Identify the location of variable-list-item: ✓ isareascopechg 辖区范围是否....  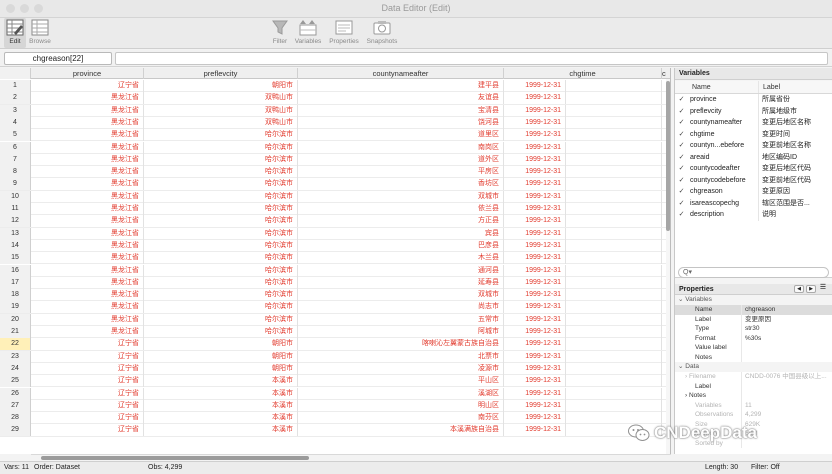
(753, 203).